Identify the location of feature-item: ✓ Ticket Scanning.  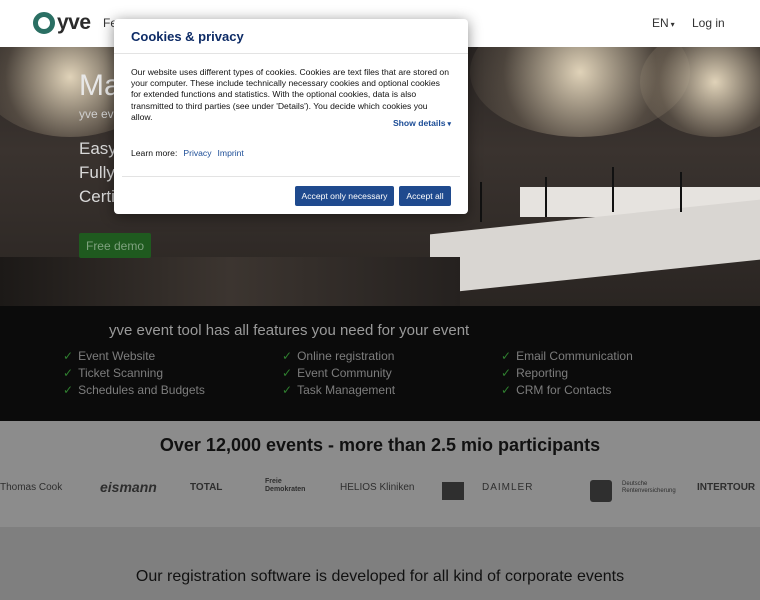
(113, 373).